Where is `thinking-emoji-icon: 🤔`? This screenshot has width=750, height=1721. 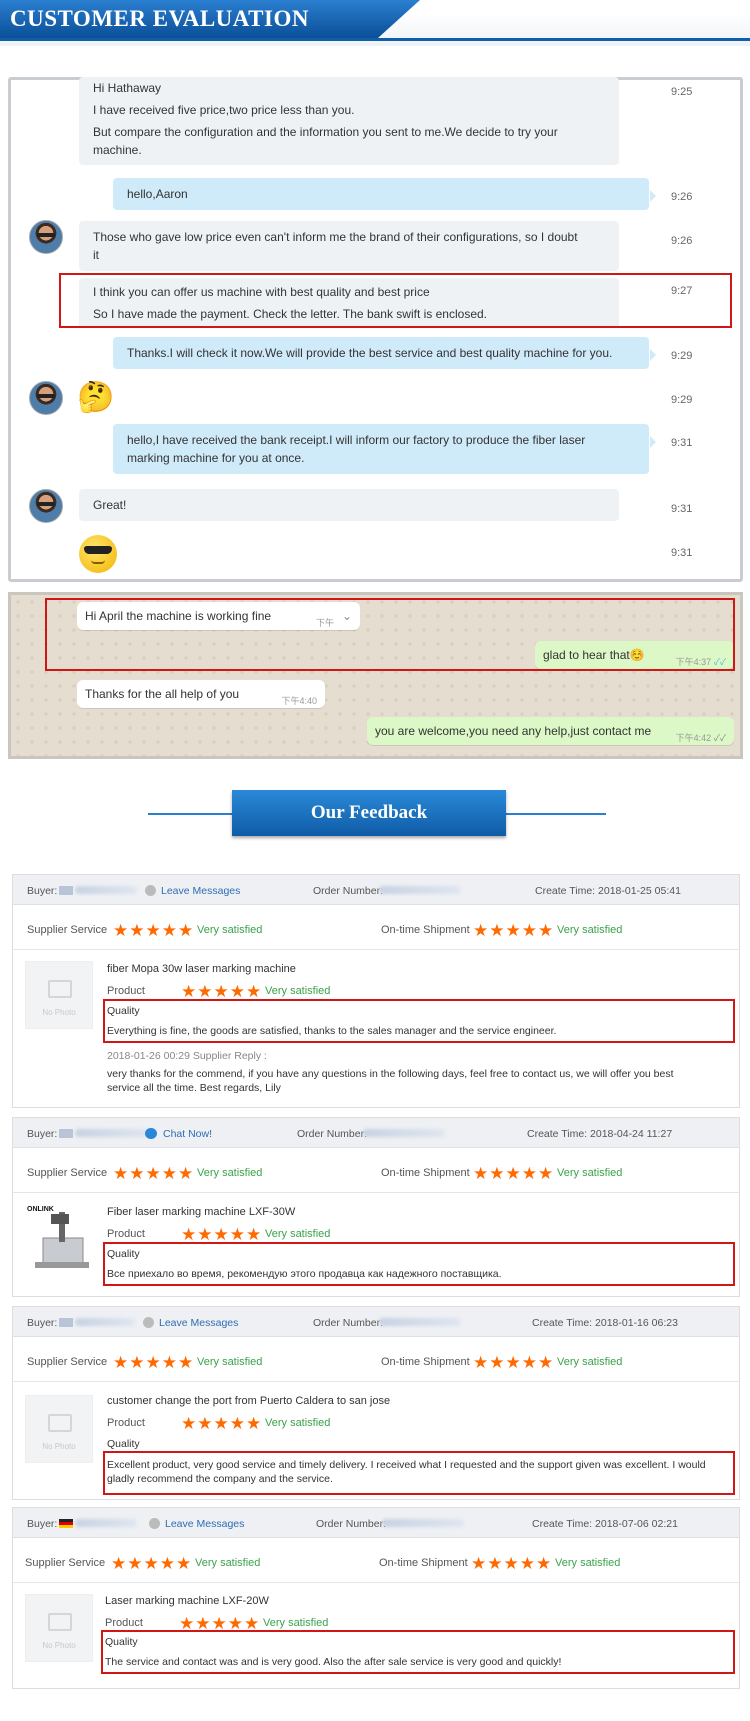
thinking-emoji-icon: 🤔 is located at coordinates (96, 397).